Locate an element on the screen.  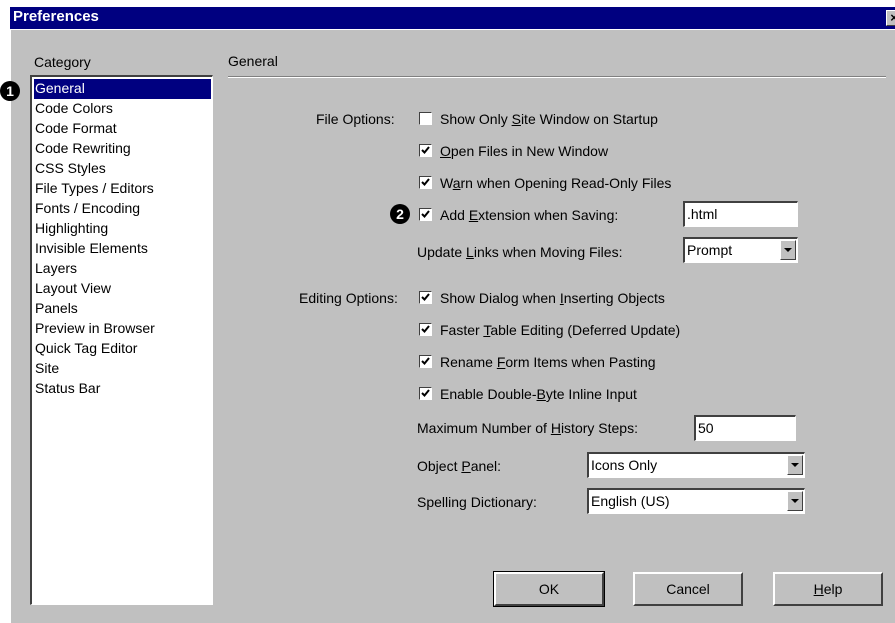
callout-marker-2: 2 is located at coordinates (400, 214).